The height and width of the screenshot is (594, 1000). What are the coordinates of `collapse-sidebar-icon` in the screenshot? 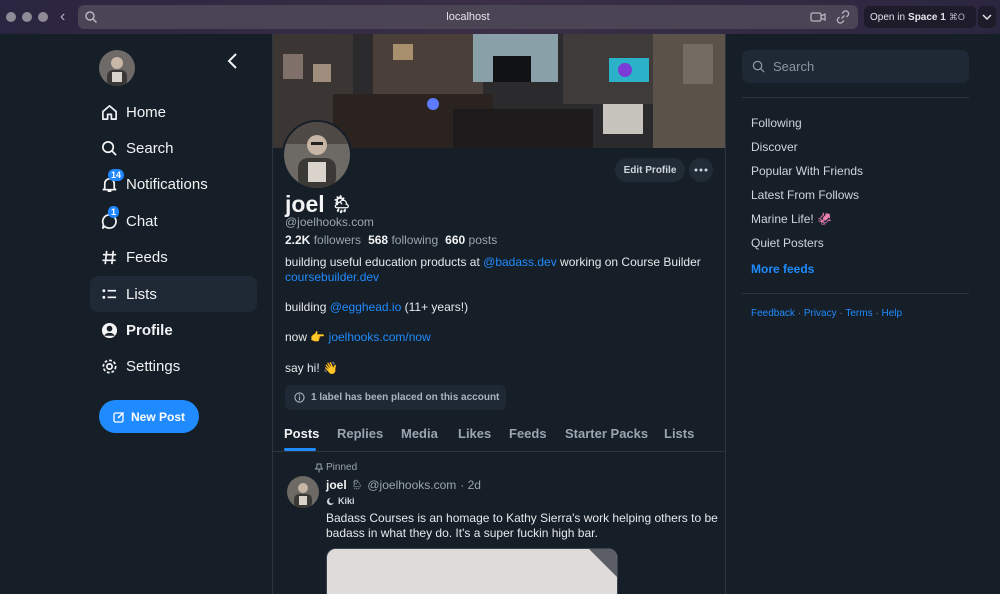 It's located at (233, 61).